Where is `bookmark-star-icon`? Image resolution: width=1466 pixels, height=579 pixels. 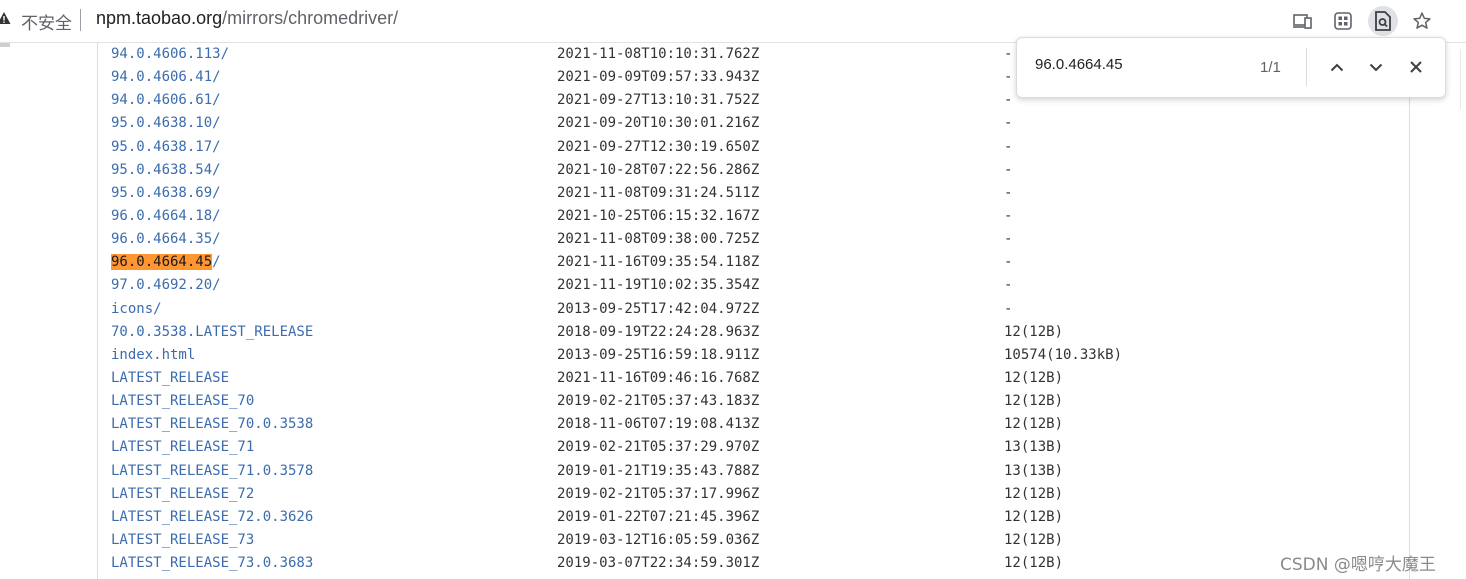 bookmark-star-icon is located at coordinates (1422, 21).